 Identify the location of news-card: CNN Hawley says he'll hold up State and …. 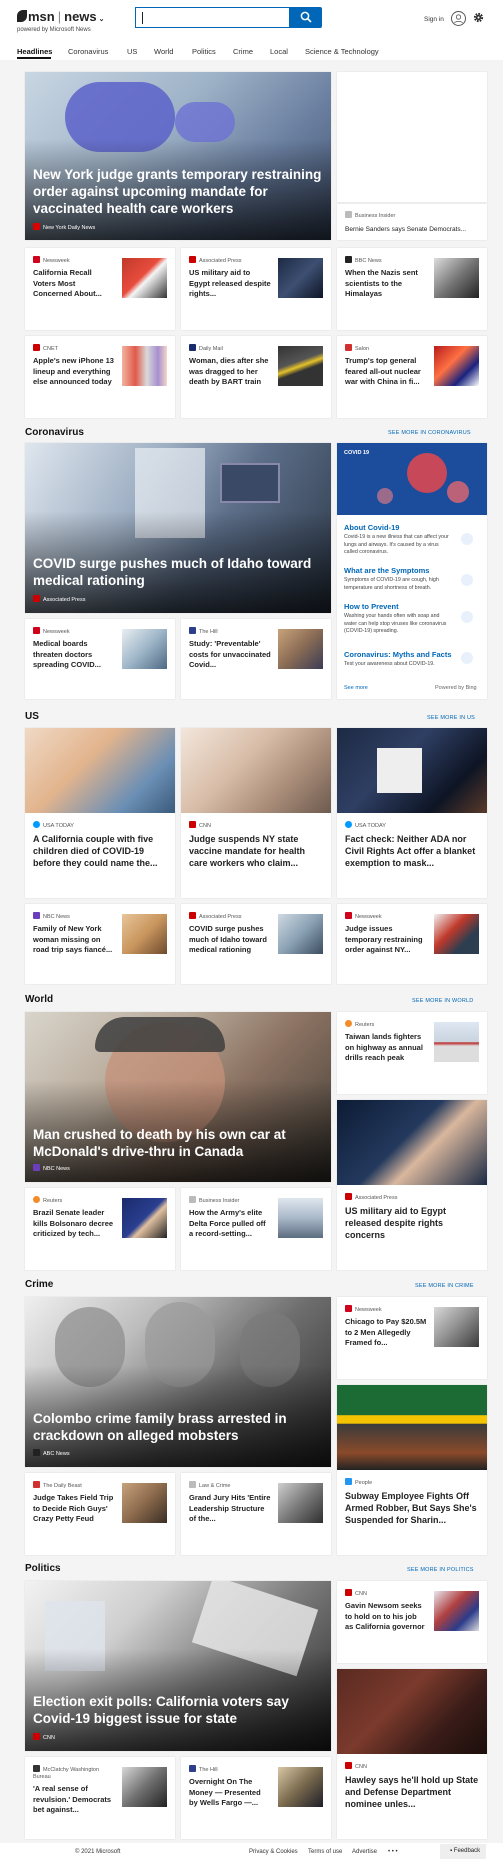
(412, 1754).